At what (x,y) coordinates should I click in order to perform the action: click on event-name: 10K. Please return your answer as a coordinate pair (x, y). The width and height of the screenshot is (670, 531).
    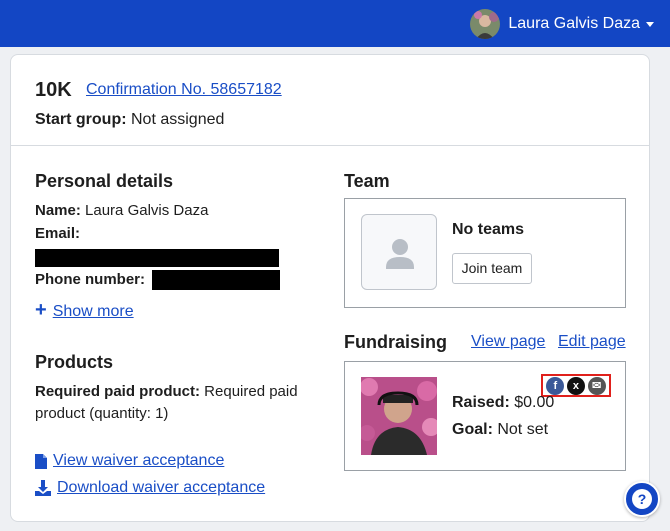
    Looking at the image, I should click on (53, 90).